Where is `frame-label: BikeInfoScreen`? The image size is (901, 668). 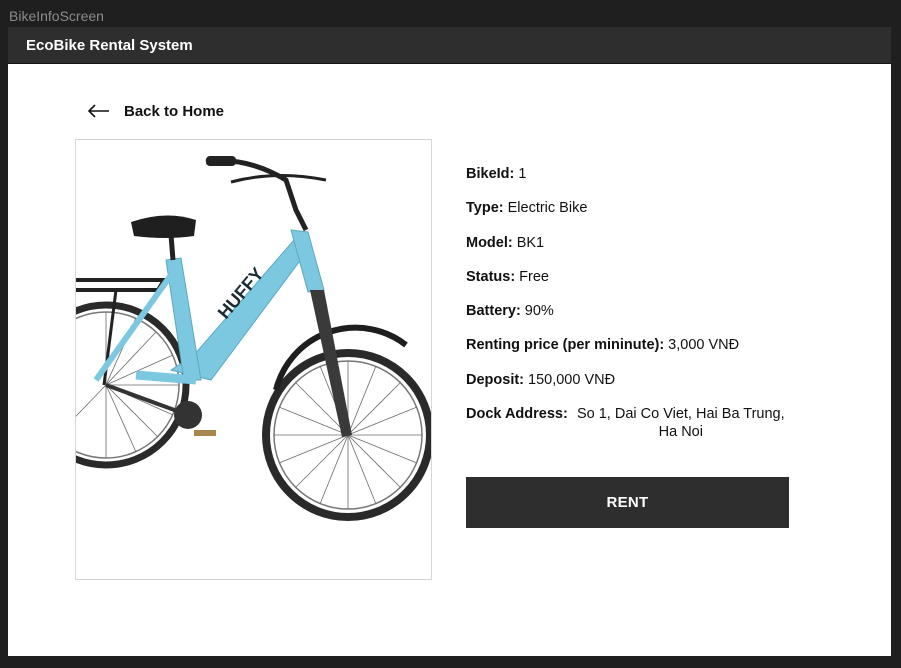
frame-label: BikeInfoScreen is located at coordinates (56, 16).